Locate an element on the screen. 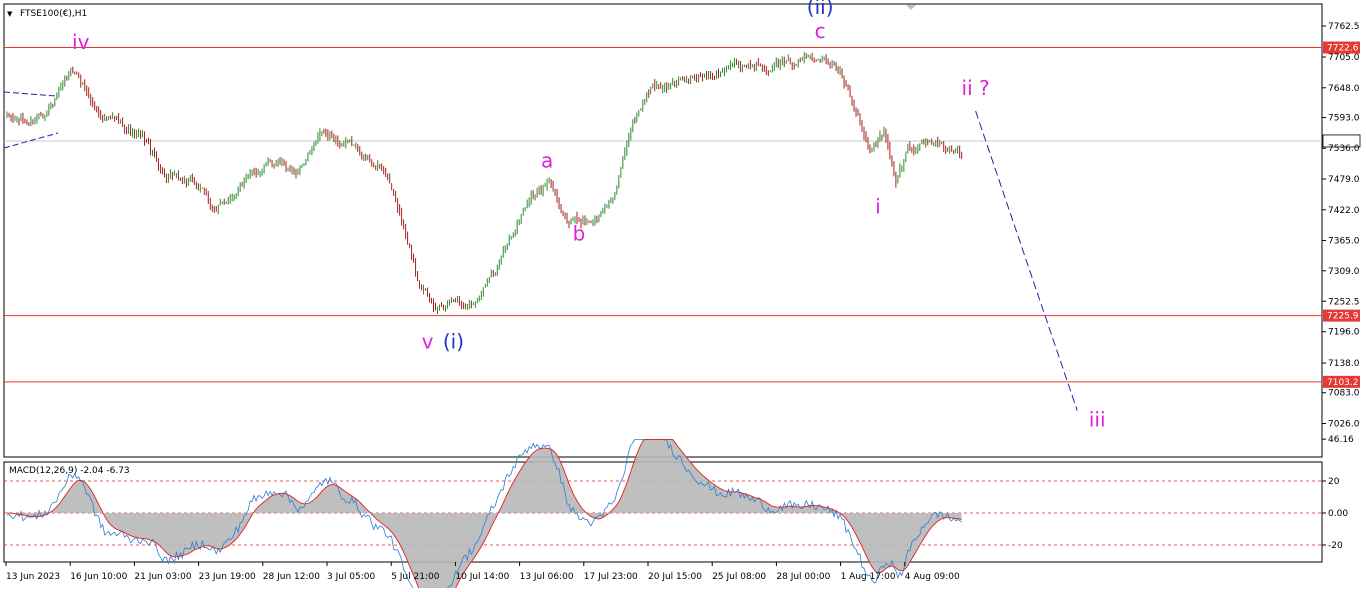  wave-label: ii ? is located at coordinates (976, 88).